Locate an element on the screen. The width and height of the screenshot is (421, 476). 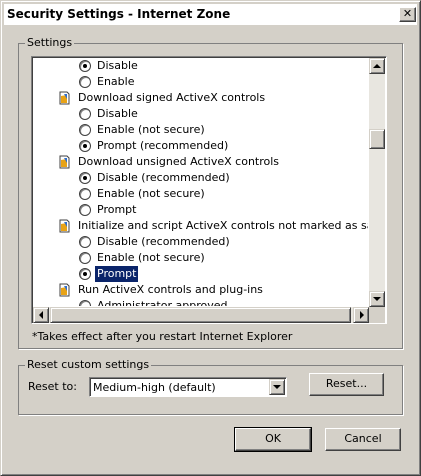
scroll-up-button is located at coordinates (377, 66).